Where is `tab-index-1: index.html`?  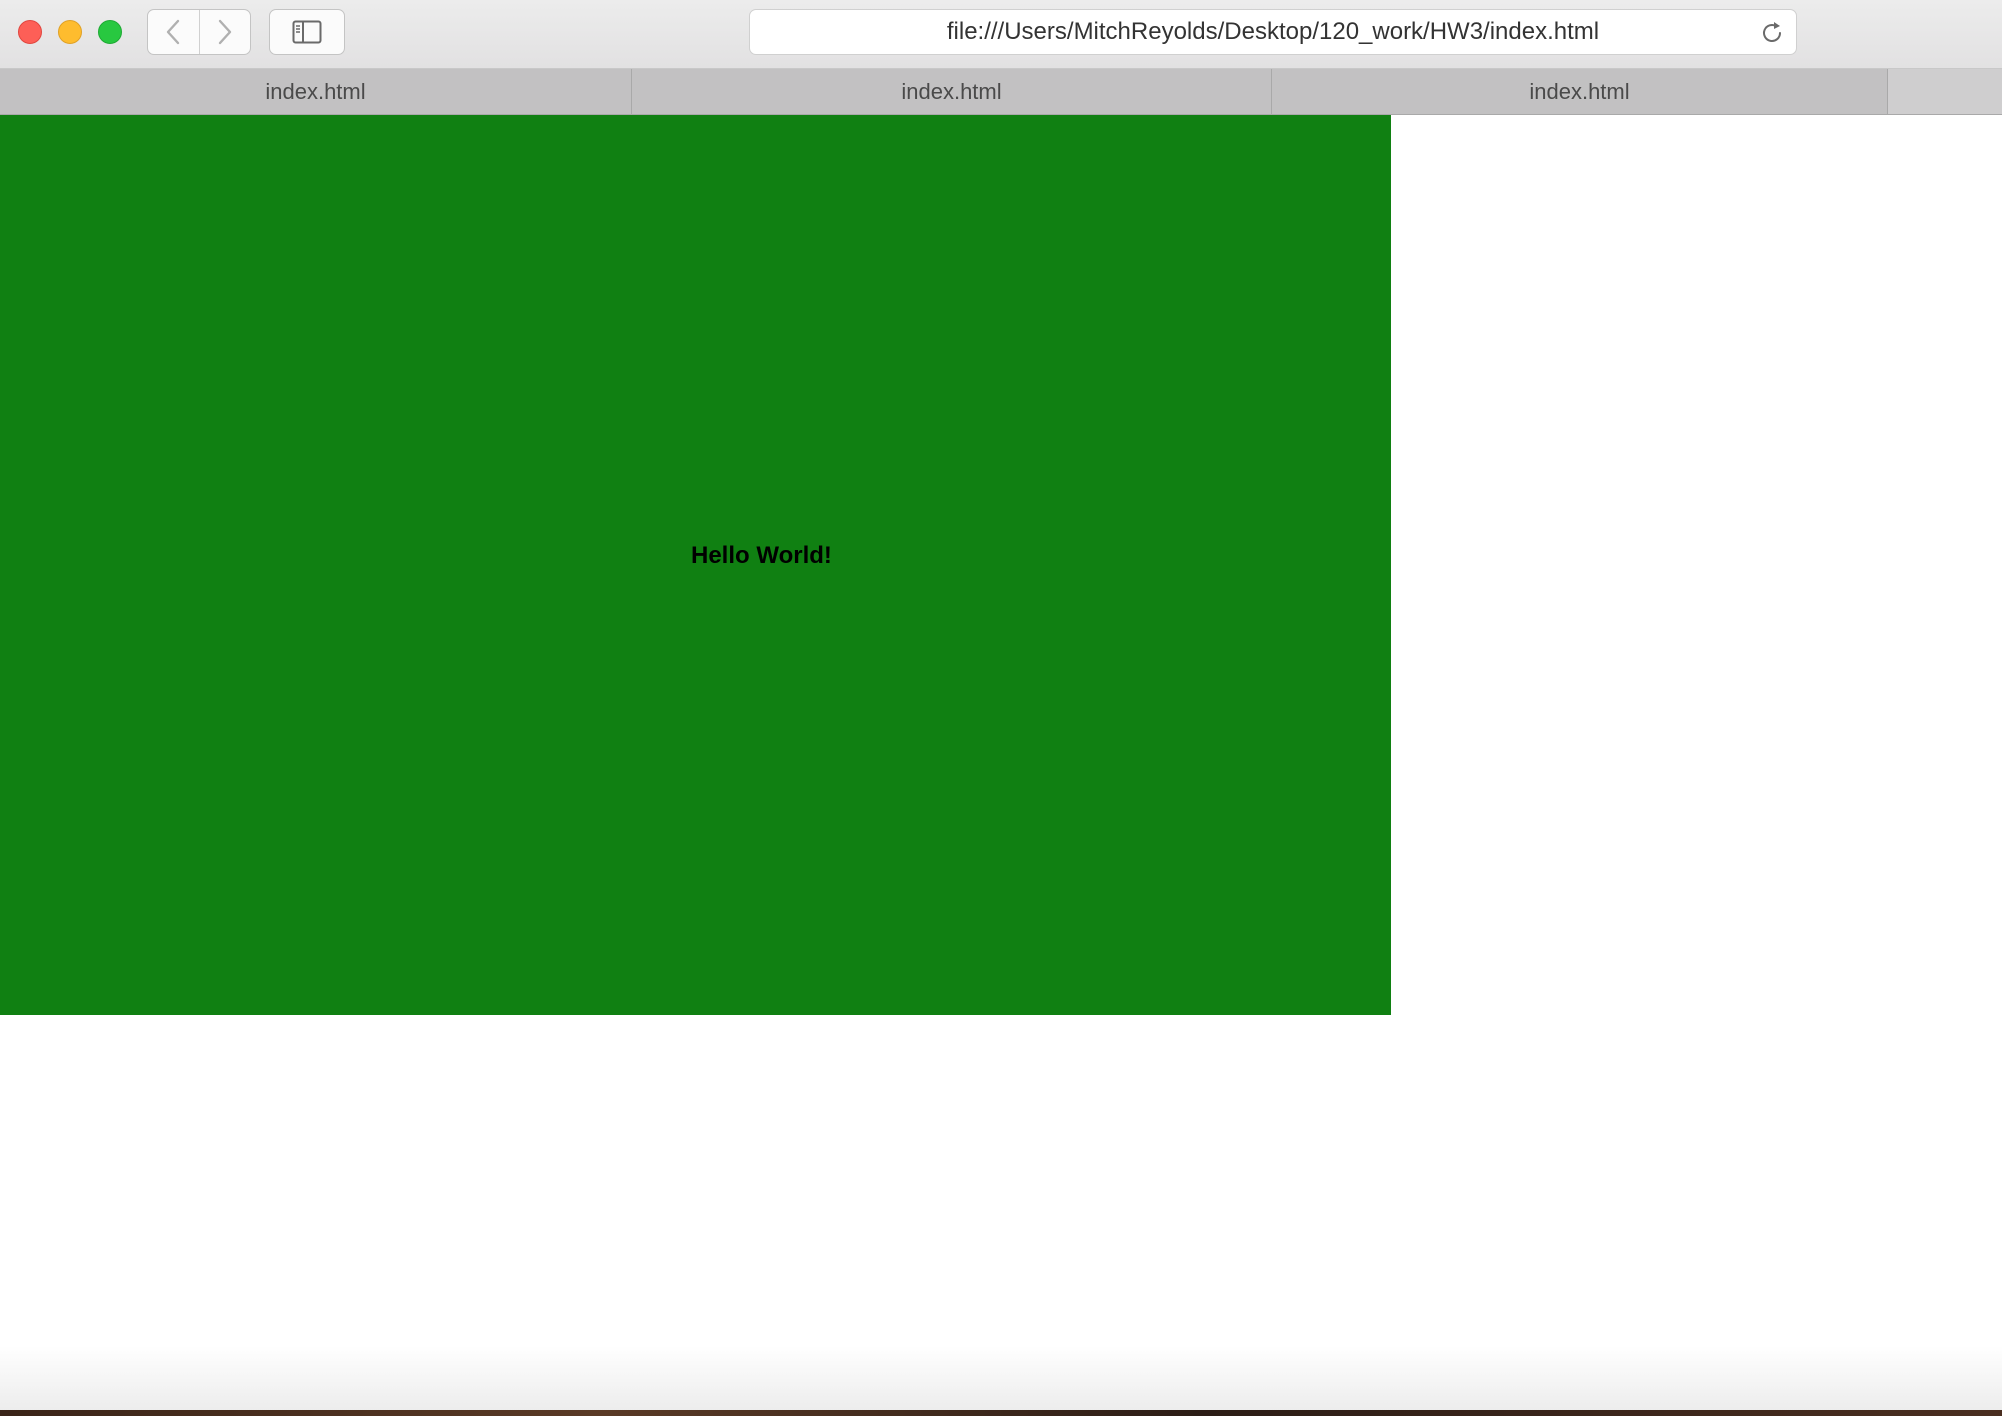
tab-index-1: index.html is located at coordinates (316, 91).